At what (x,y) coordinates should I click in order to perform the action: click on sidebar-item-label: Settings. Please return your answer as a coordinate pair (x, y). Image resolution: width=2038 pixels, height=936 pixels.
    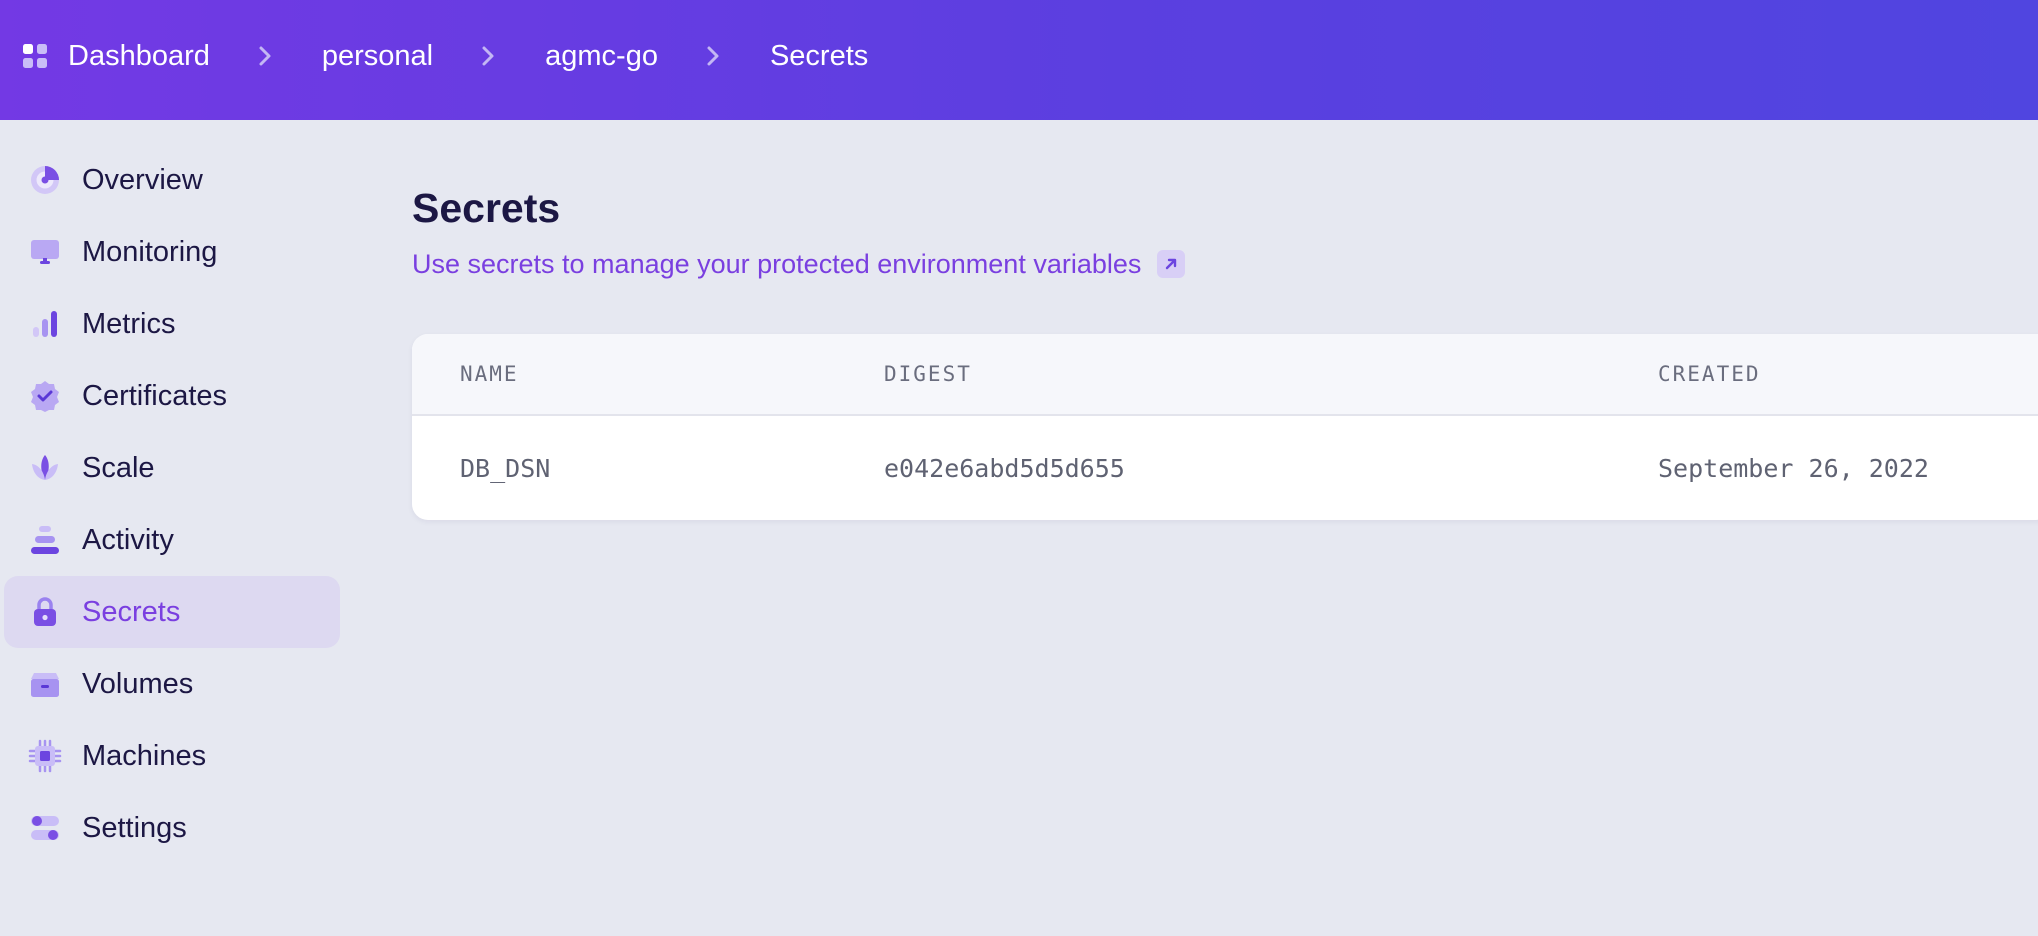
    Looking at the image, I should click on (134, 827).